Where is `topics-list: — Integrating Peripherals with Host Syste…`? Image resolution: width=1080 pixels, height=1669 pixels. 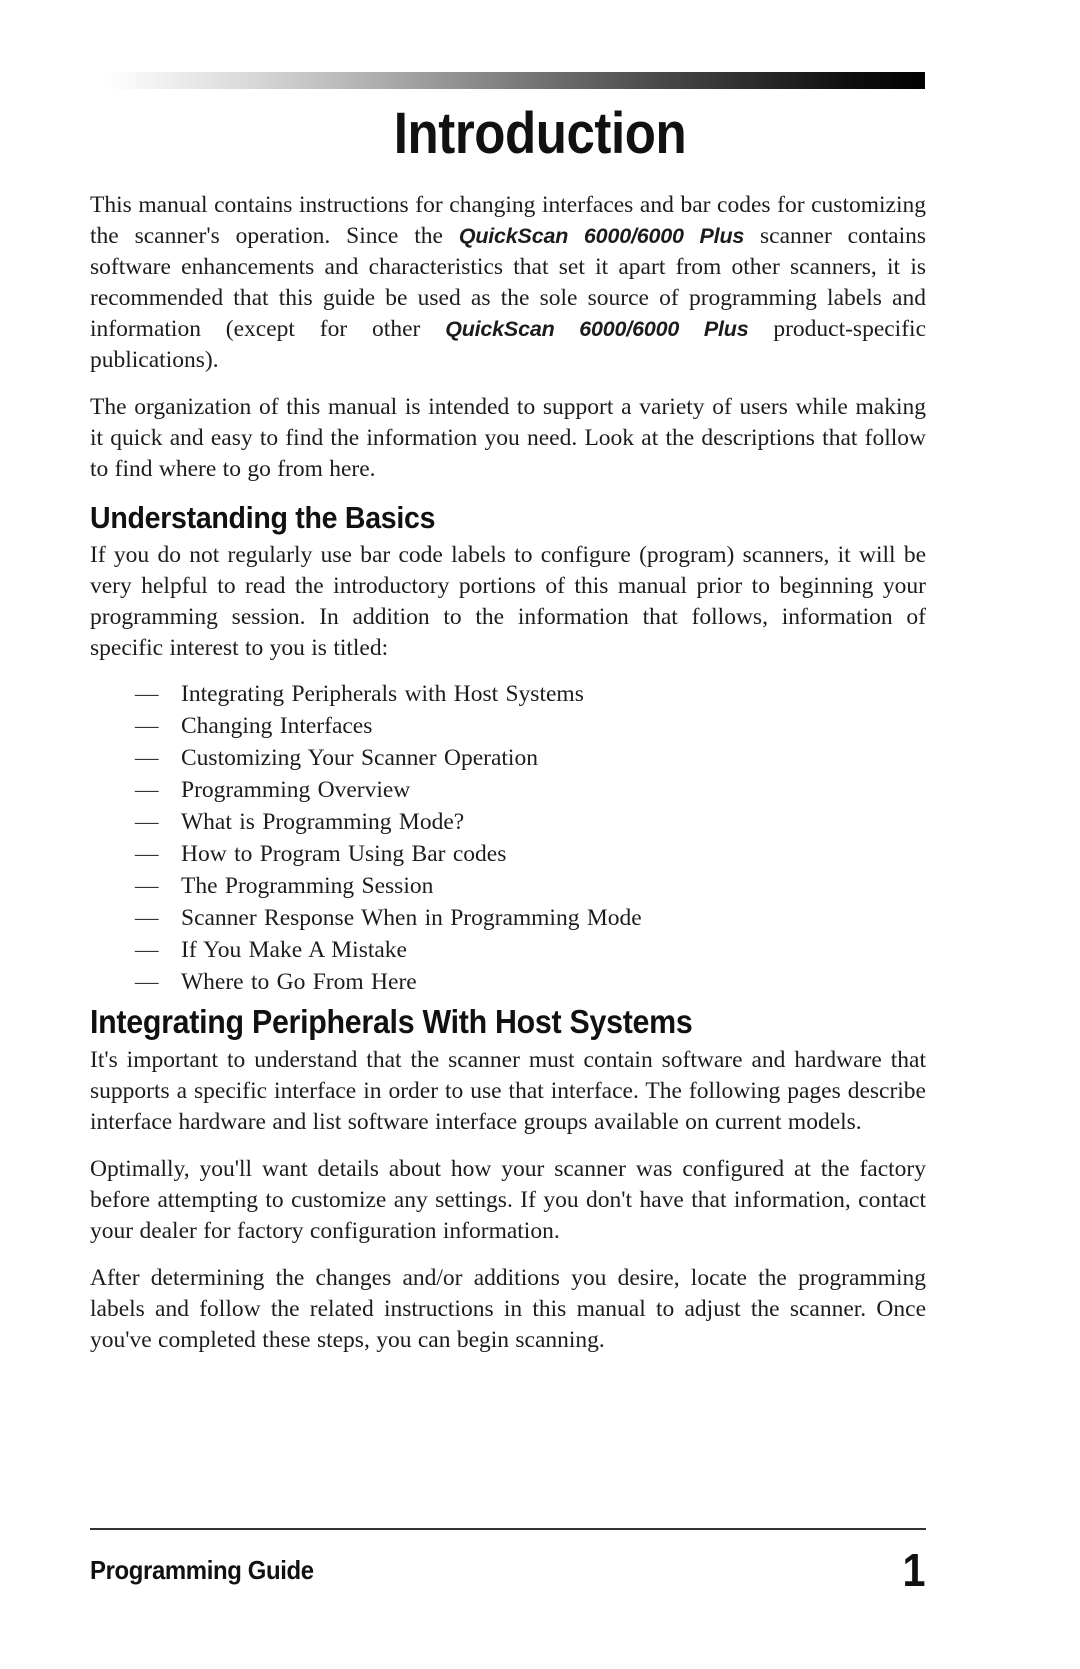
topics-list: — Integrating Peripherals with Host Syste… is located at coordinates (508, 838).